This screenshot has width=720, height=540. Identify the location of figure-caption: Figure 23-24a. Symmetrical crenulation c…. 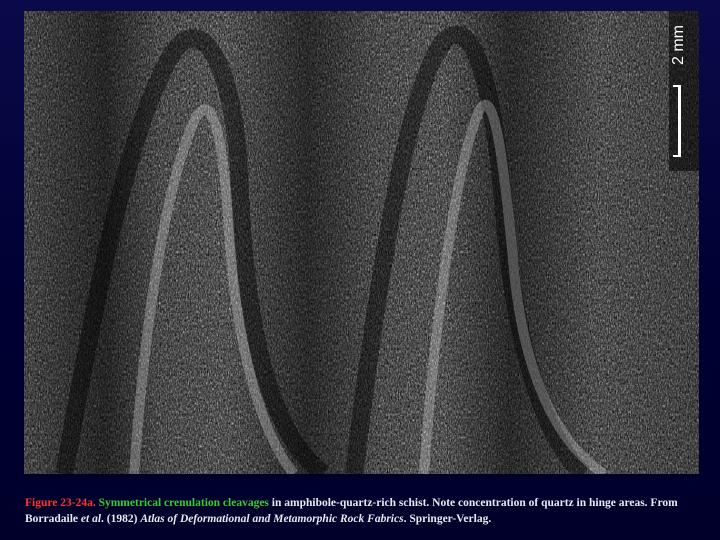
(365, 511).